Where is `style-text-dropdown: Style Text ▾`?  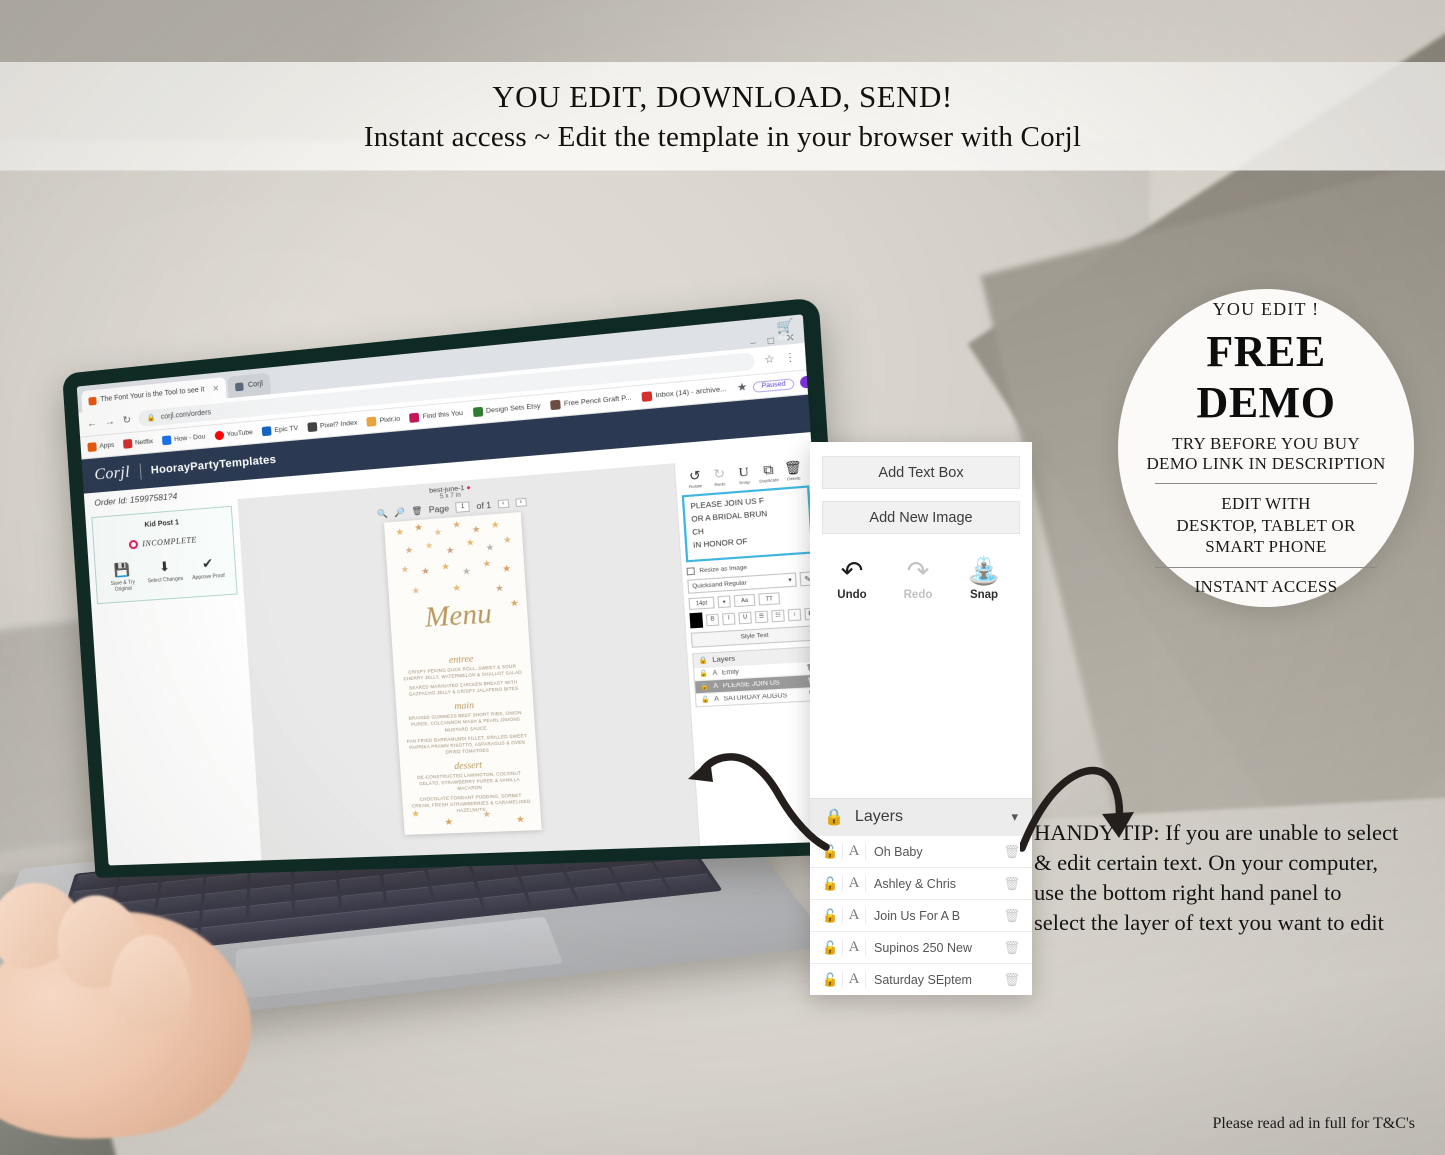 style-text-dropdown: Style Text ▾ is located at coordinates (755, 636).